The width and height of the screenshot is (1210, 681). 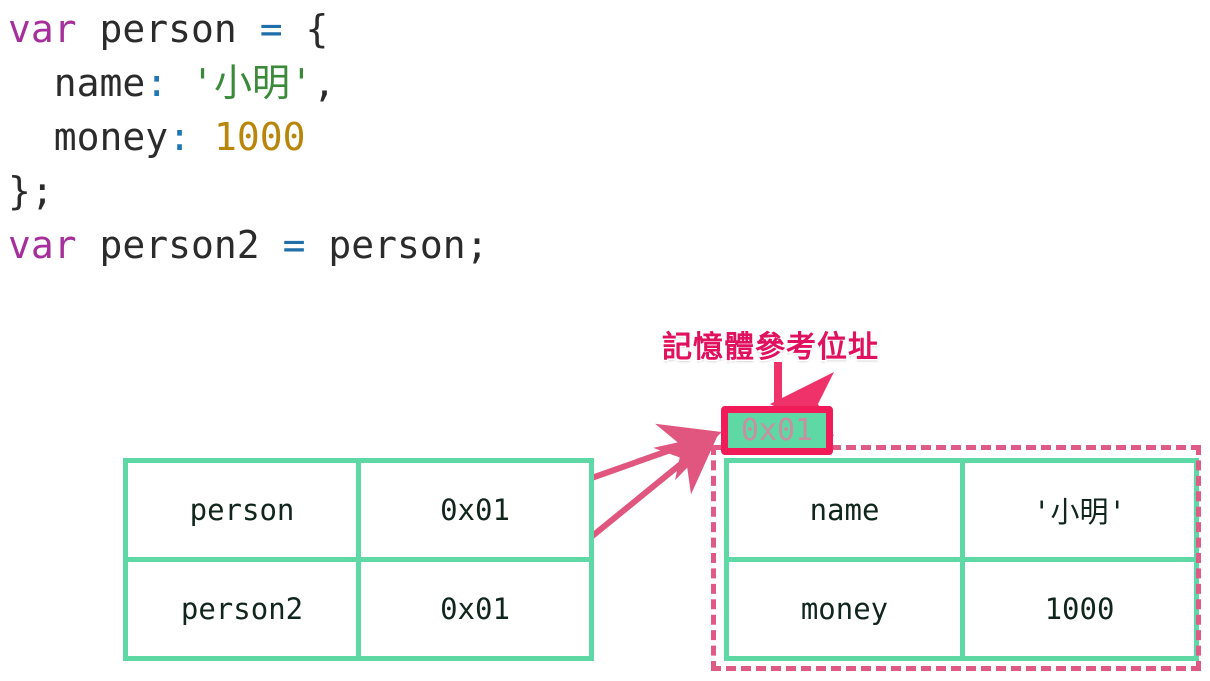 I want to click on code-token-ident: name, so click(x=77, y=83).